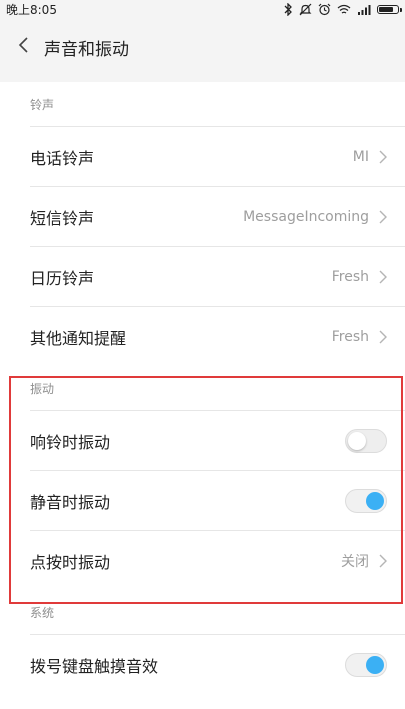 The image size is (405, 709). Describe the element at coordinates (305, 9) in the screenshot. I see `mute-icon` at that location.